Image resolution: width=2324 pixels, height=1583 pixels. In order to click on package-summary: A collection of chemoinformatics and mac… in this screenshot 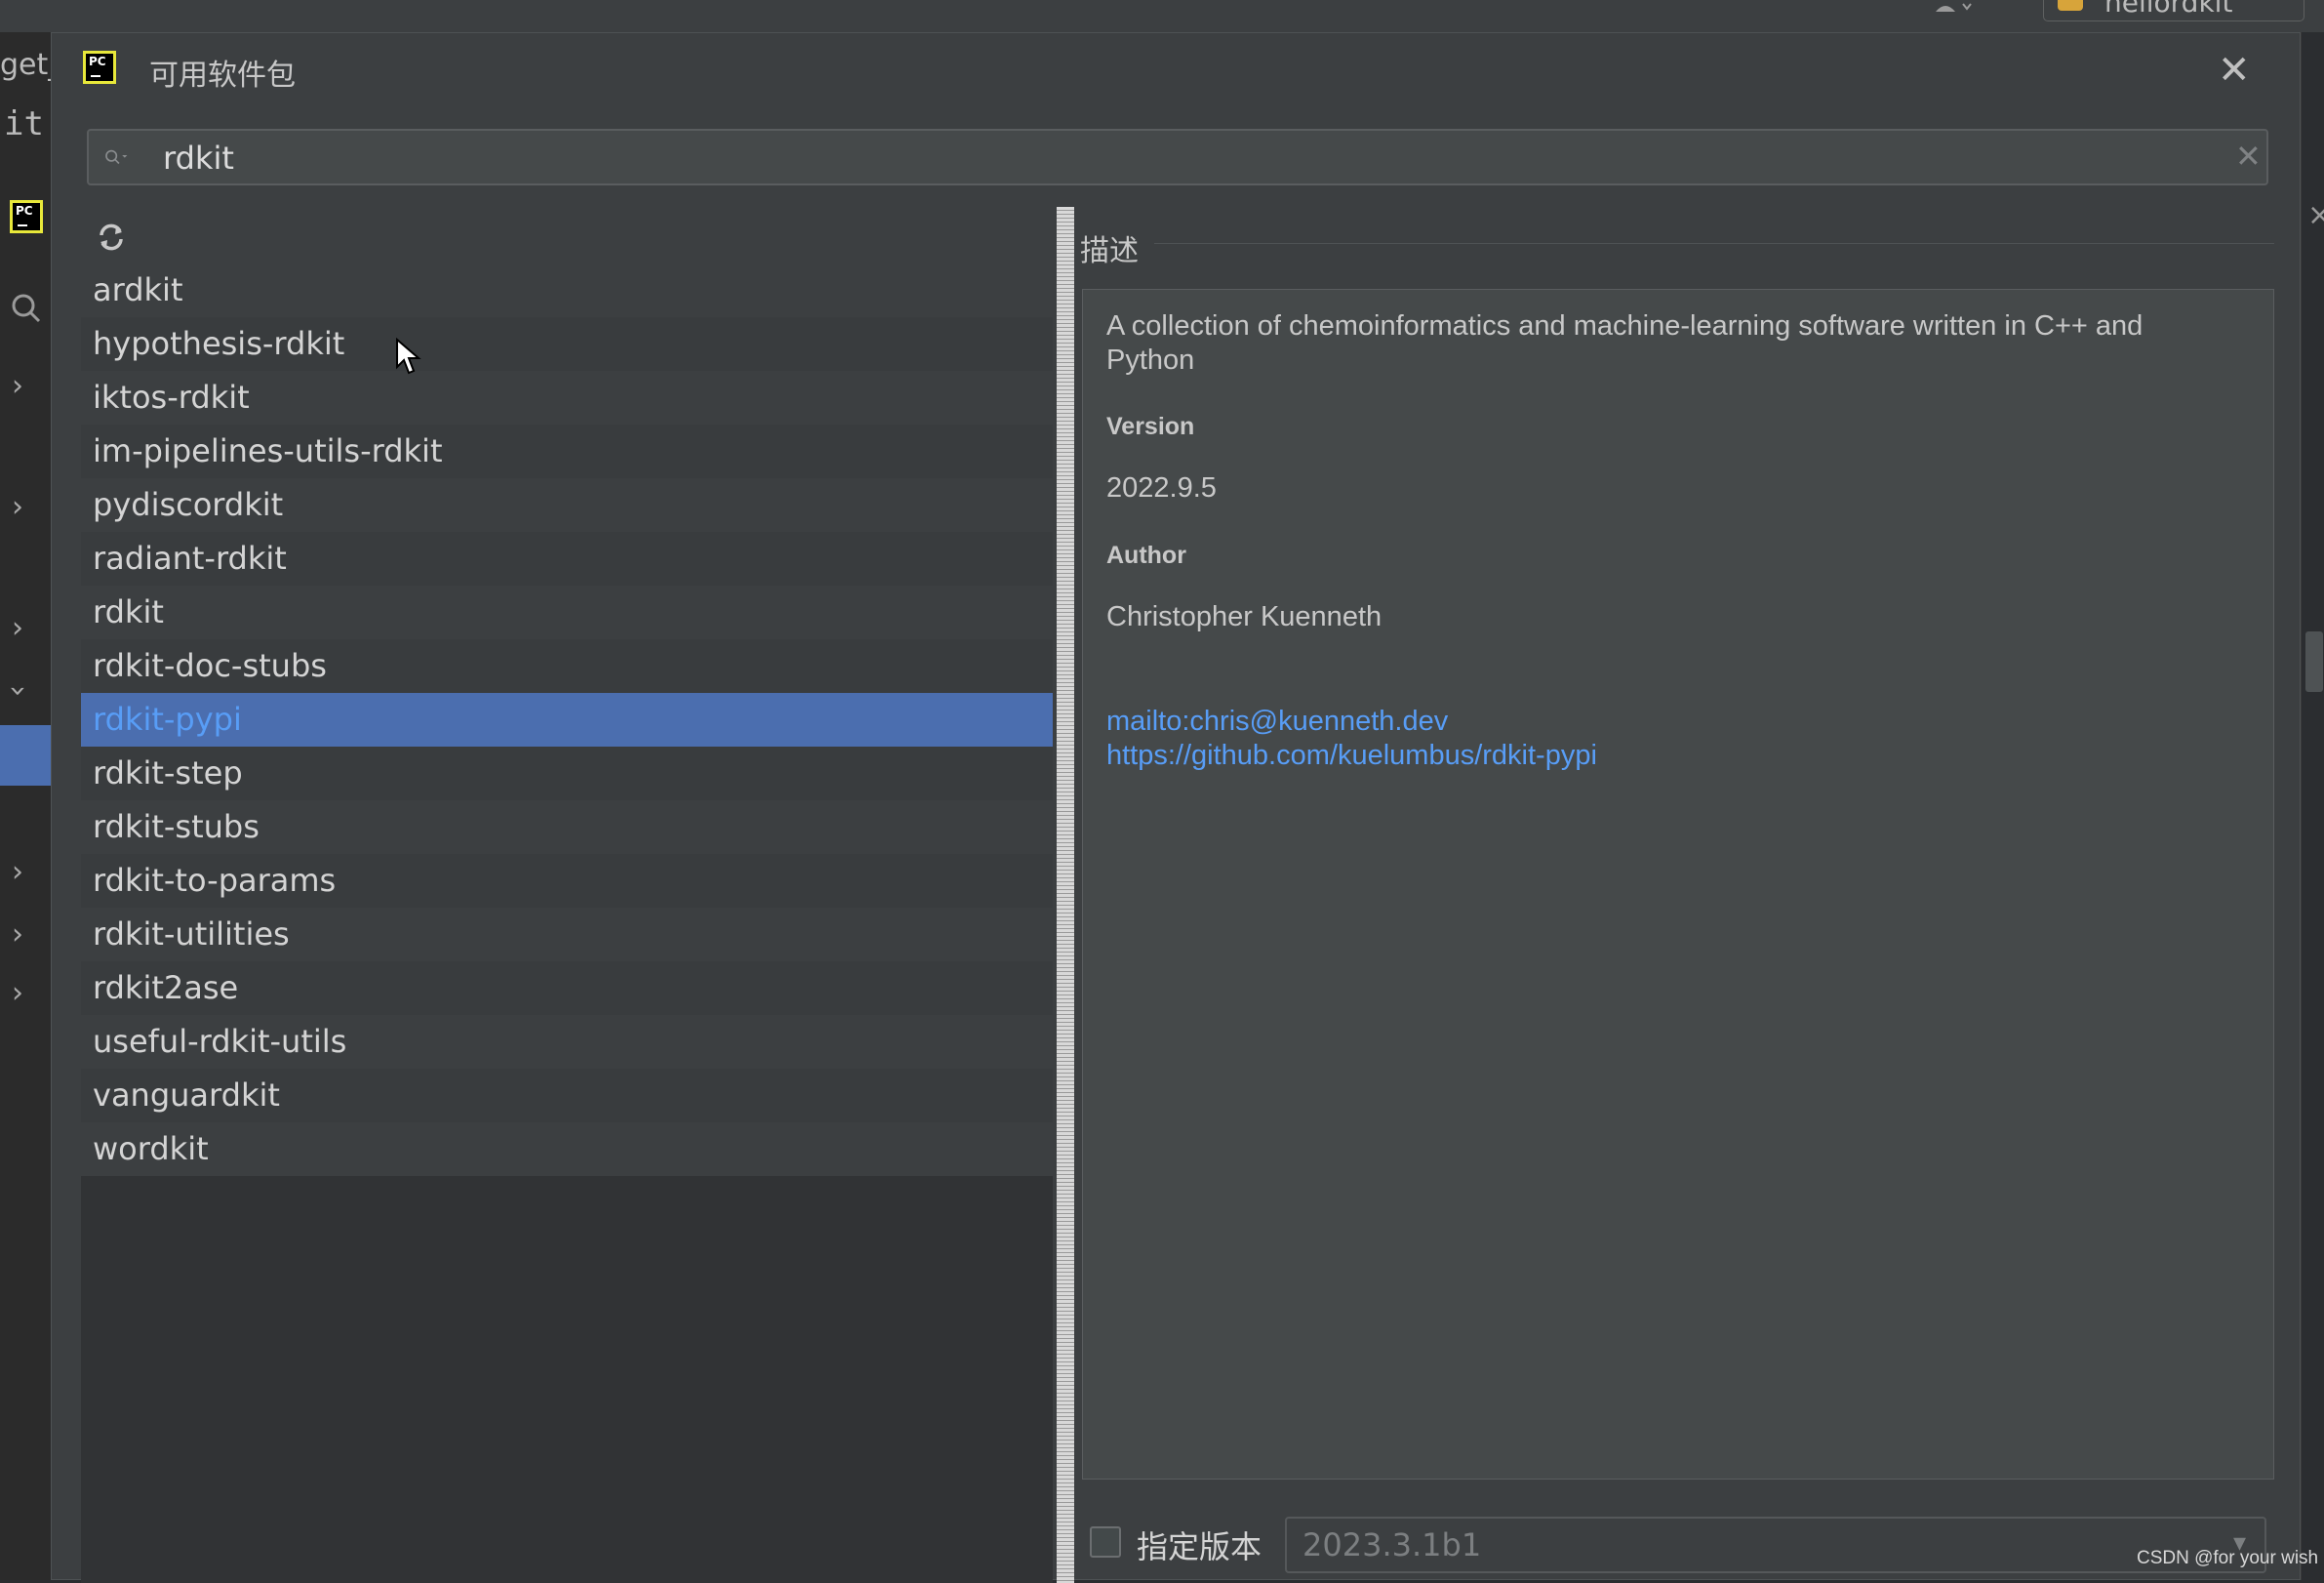, I will do `click(1625, 343)`.